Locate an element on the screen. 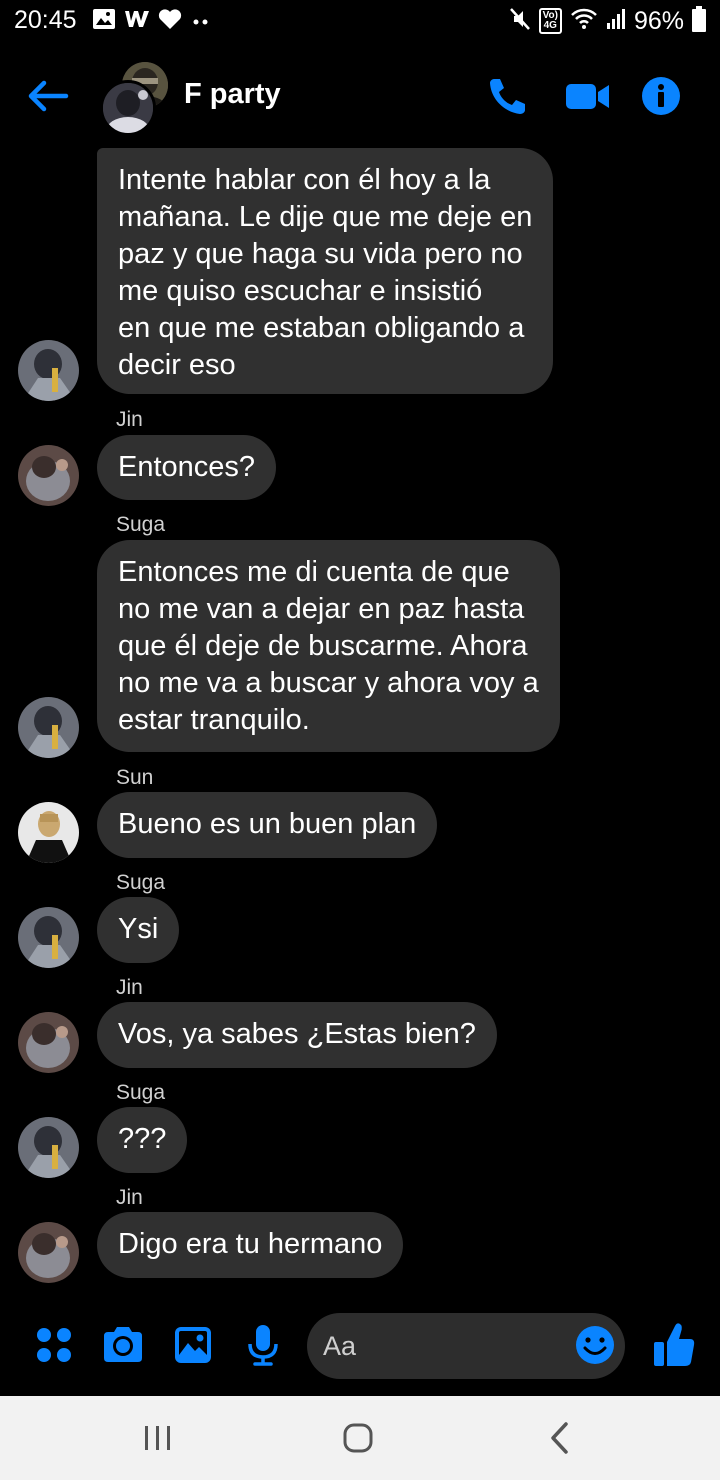  message-text-line: ??? is located at coordinates (142, 1139).